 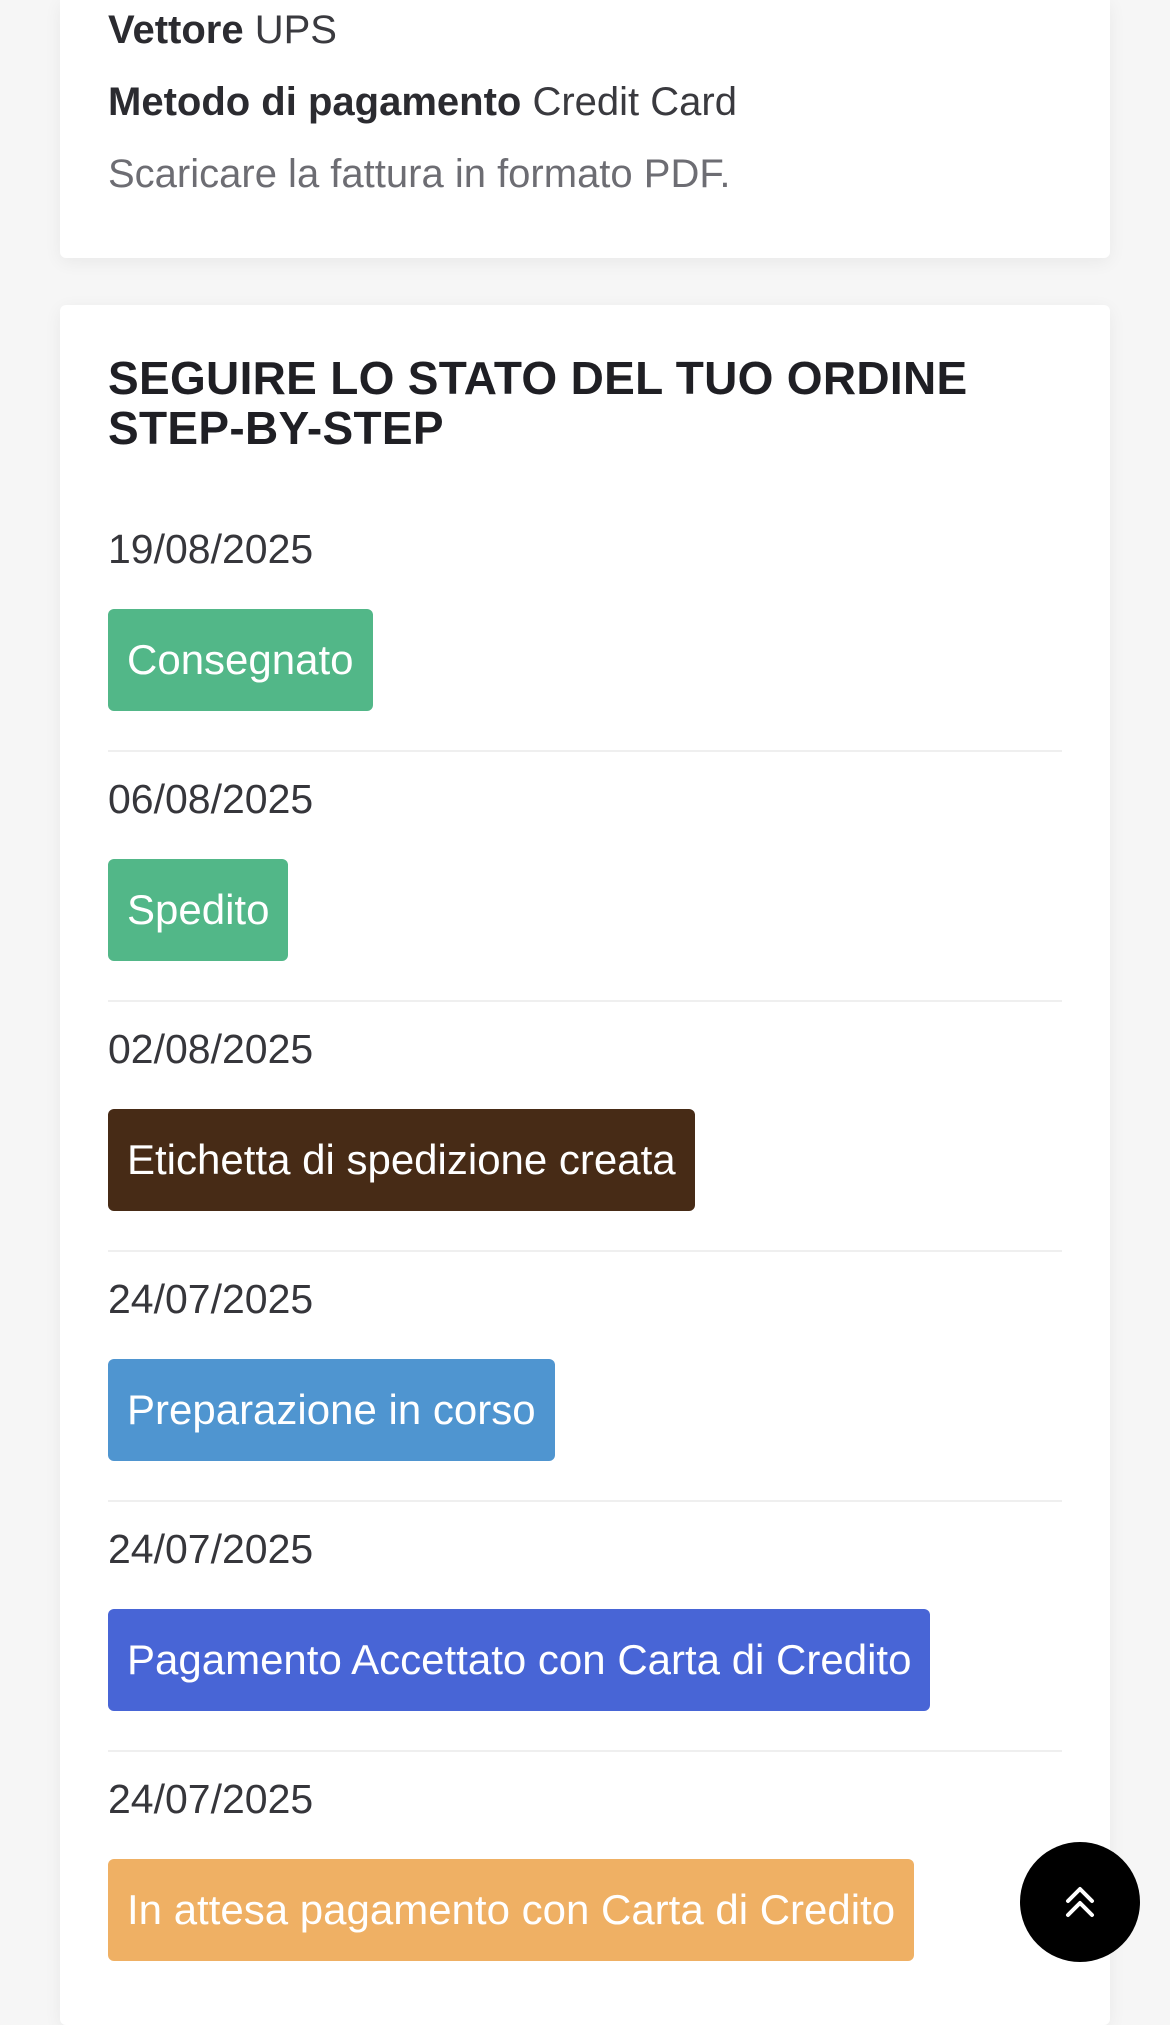 I want to click on status-badge: Consegnato, so click(x=240, y=660).